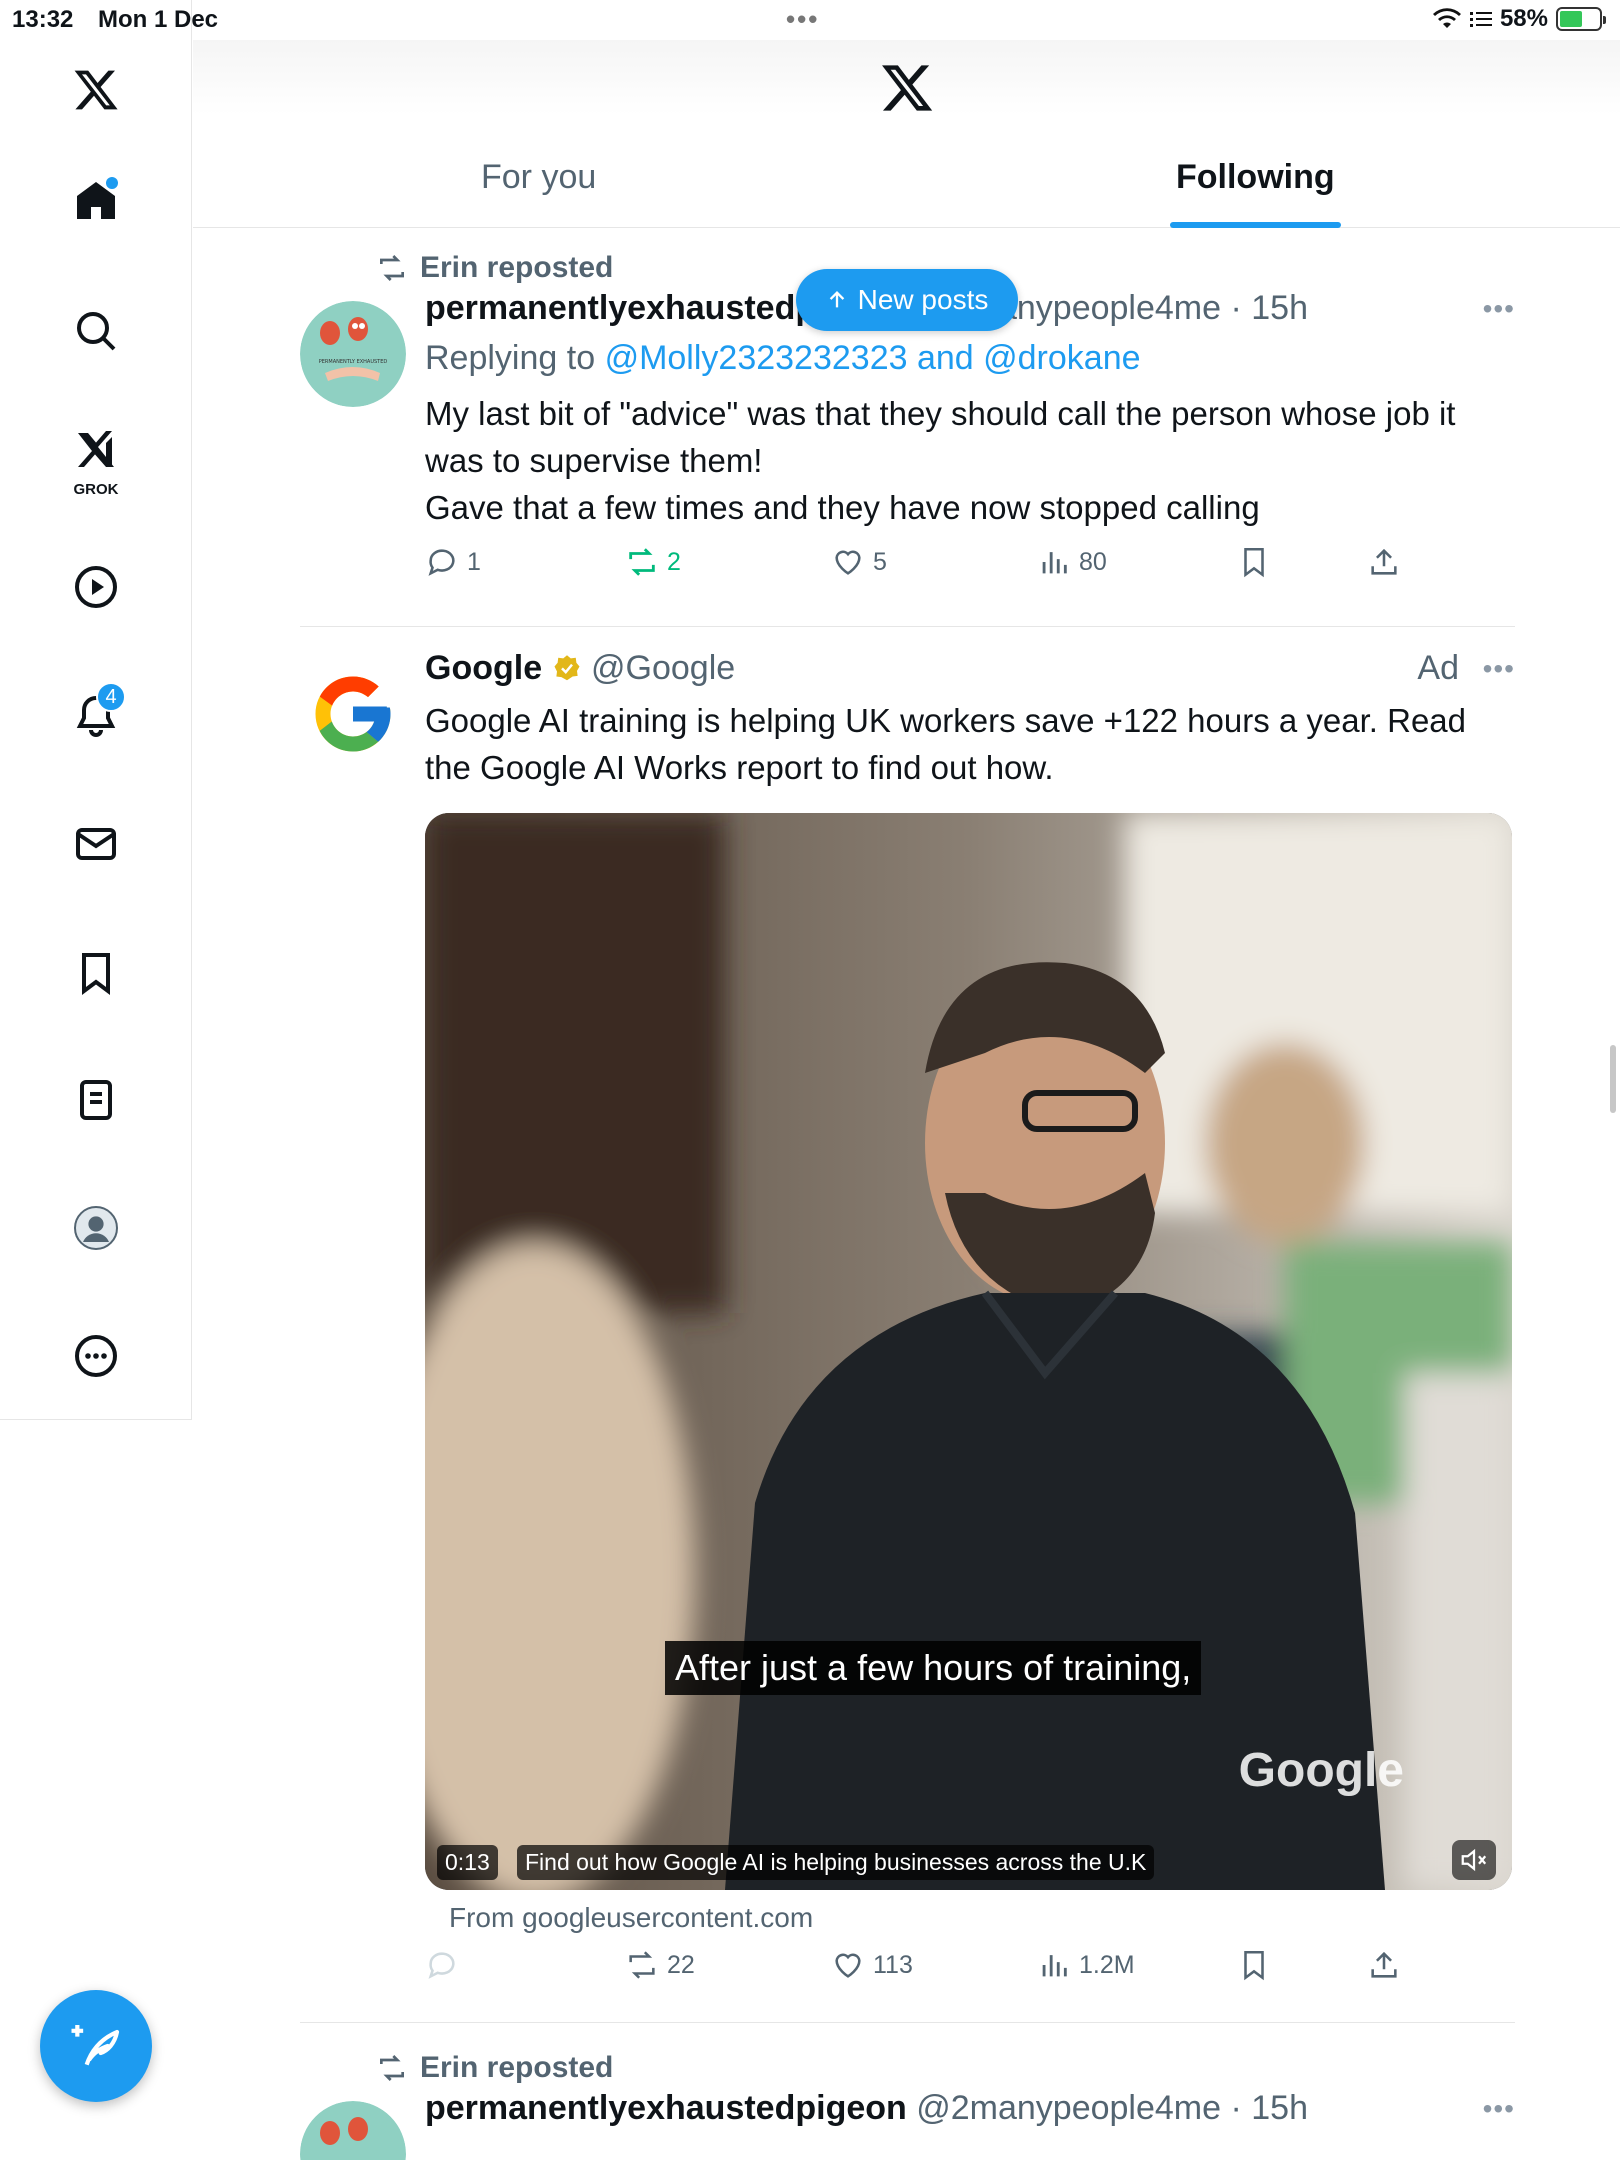 Image resolution: width=1620 pixels, height=2160 pixels. Describe the element at coordinates (1068, 2108) in the screenshot. I see `author-handle: @2manypeople4me` at that location.